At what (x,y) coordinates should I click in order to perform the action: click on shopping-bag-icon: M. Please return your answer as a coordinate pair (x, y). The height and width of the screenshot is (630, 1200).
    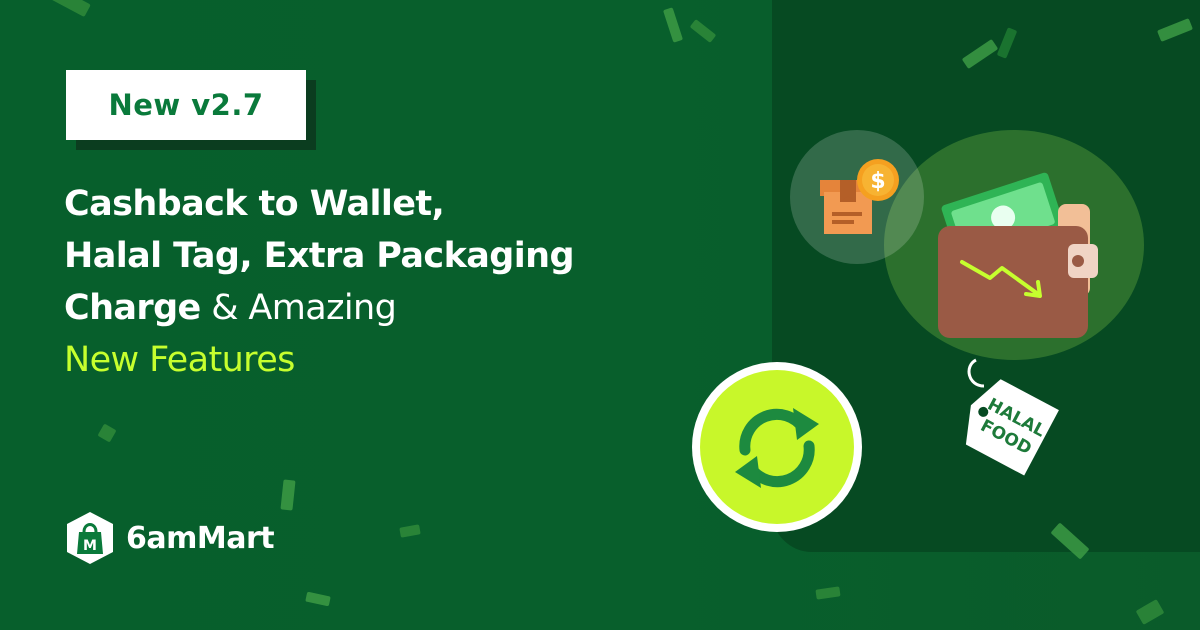
    Looking at the image, I should click on (90, 538).